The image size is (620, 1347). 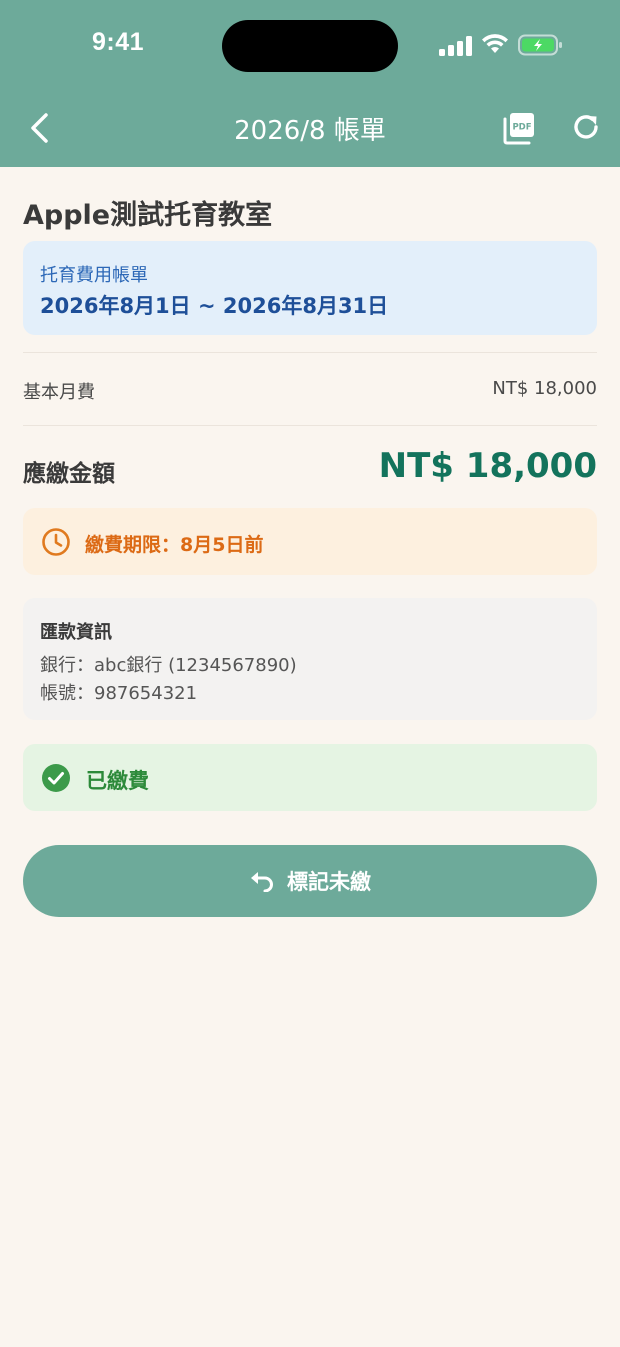 I want to click on wifi-icon, so click(x=495, y=43).